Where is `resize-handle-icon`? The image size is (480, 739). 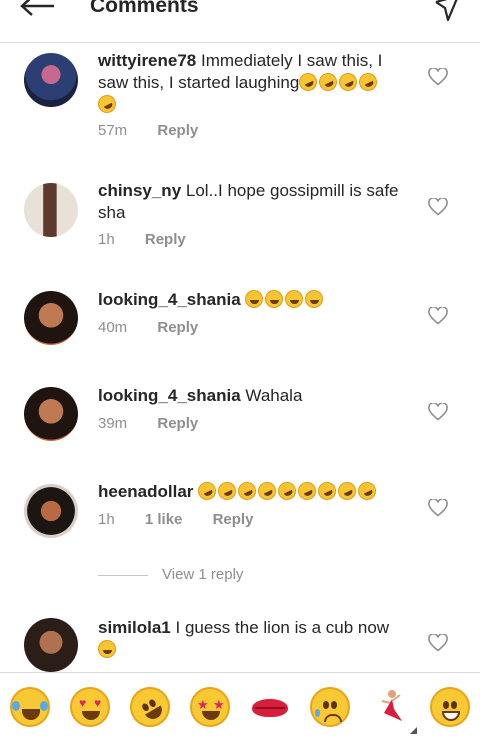
resize-handle-icon is located at coordinates (413, 730).